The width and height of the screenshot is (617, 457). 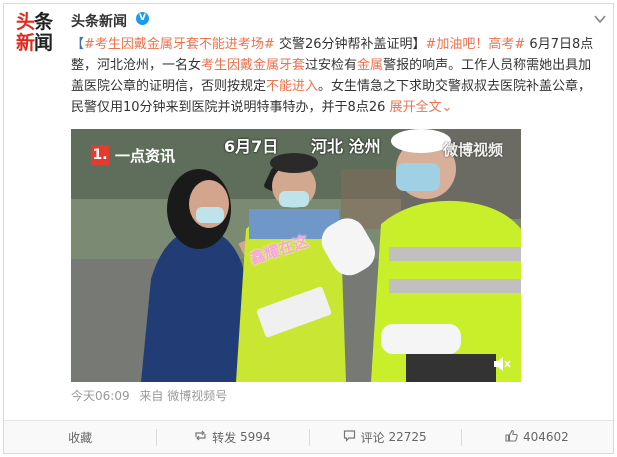 I want to click on hashtag-link: #加油吧！高考#, so click(x=476, y=44).